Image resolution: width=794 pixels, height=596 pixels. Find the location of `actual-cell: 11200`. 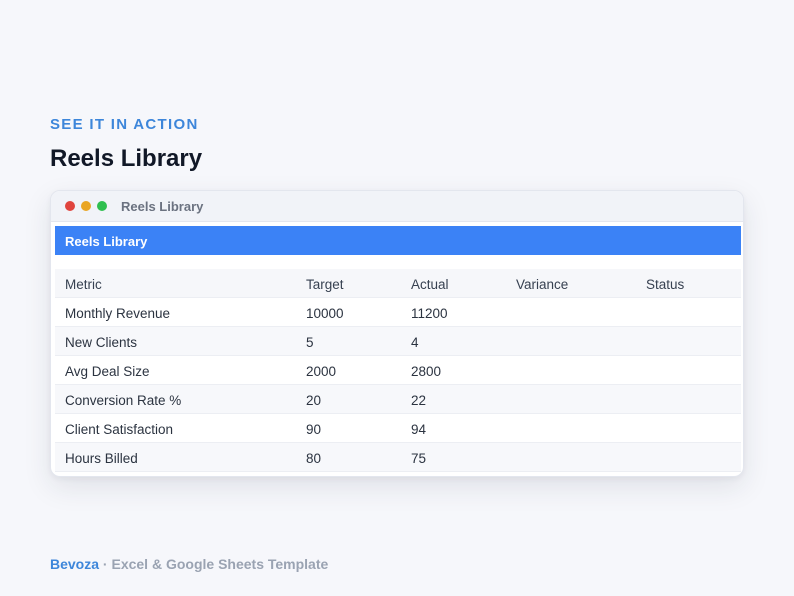

actual-cell: 11200 is located at coordinates (429, 313).